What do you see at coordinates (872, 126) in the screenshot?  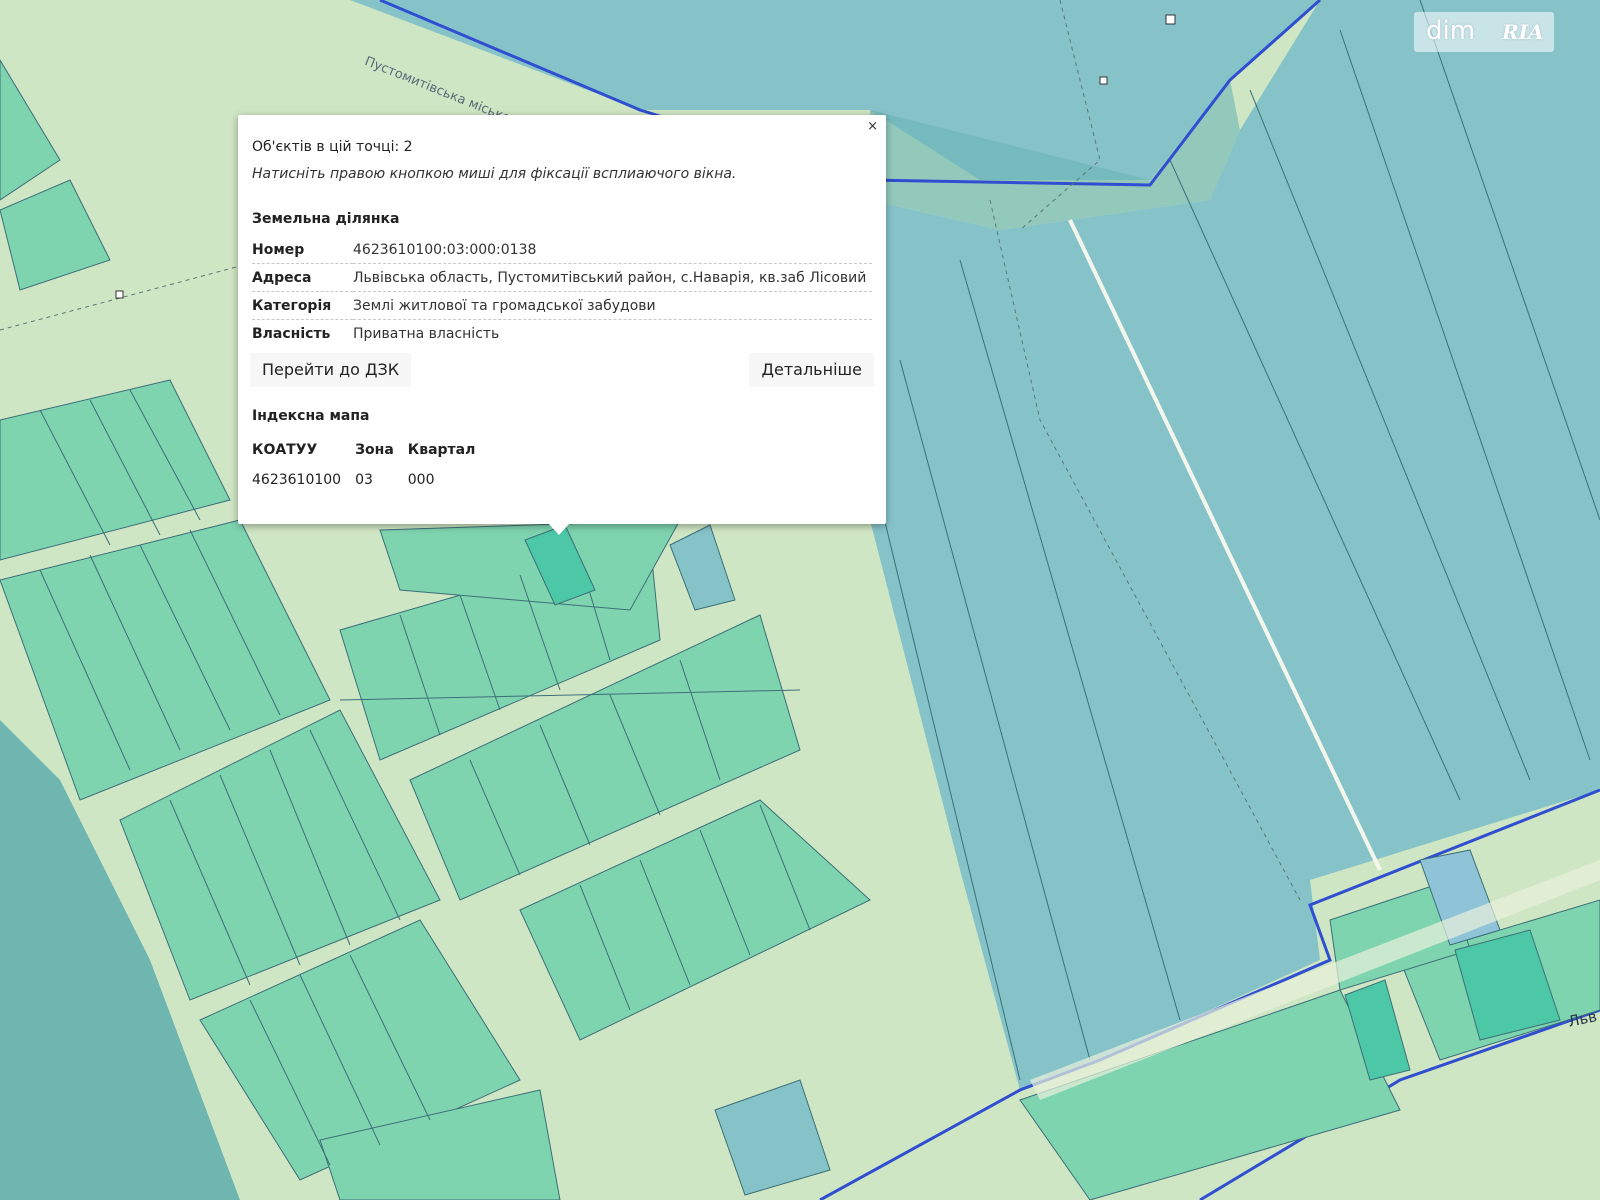 I see `close-icon: ×` at bounding box center [872, 126].